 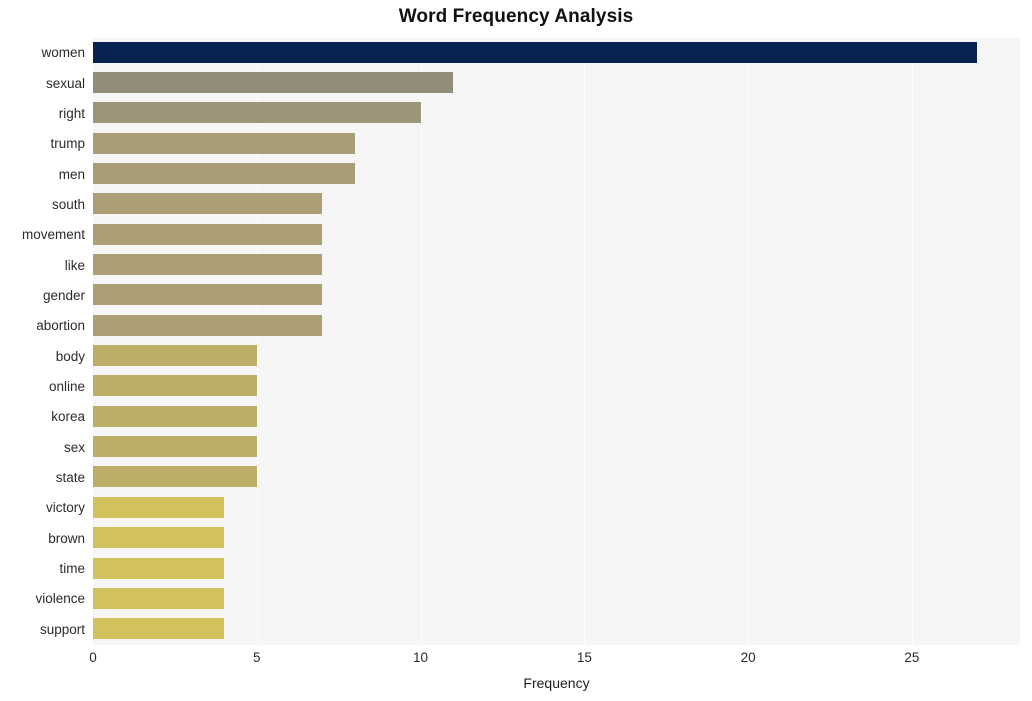 I want to click on x-axis-tick-label: 15, so click(x=584, y=657).